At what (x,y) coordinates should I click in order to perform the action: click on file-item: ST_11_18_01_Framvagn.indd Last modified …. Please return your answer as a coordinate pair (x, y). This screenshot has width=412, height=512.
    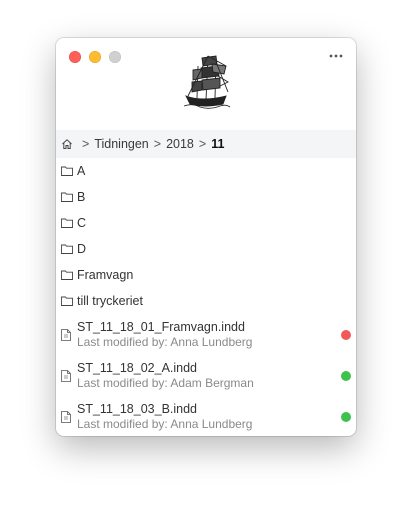
    Looking at the image, I should click on (206, 334).